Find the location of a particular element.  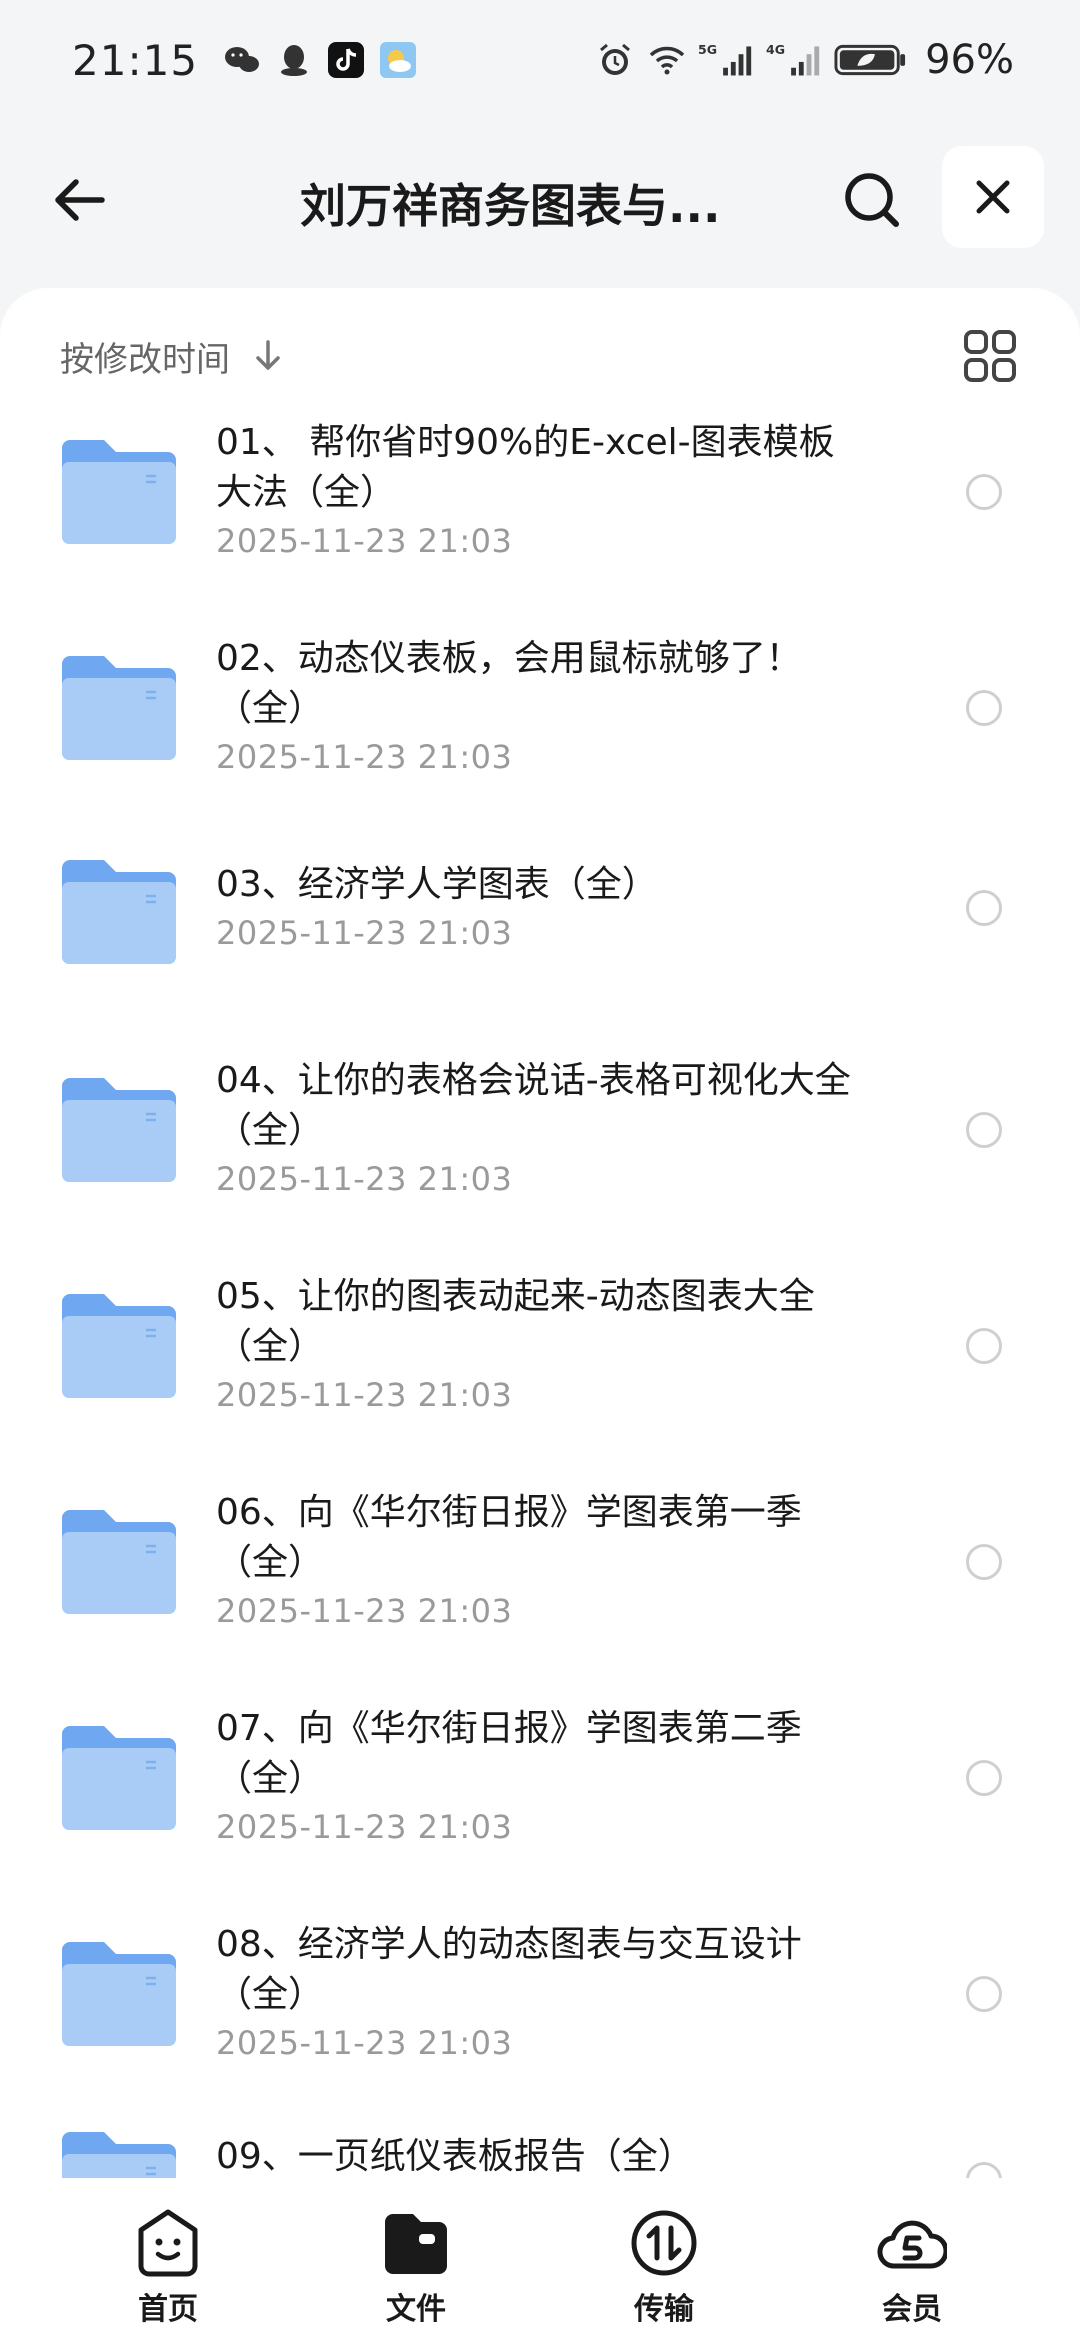

bottom-nav: 首页 文件 传输 会员 is located at coordinates (540, 2259).